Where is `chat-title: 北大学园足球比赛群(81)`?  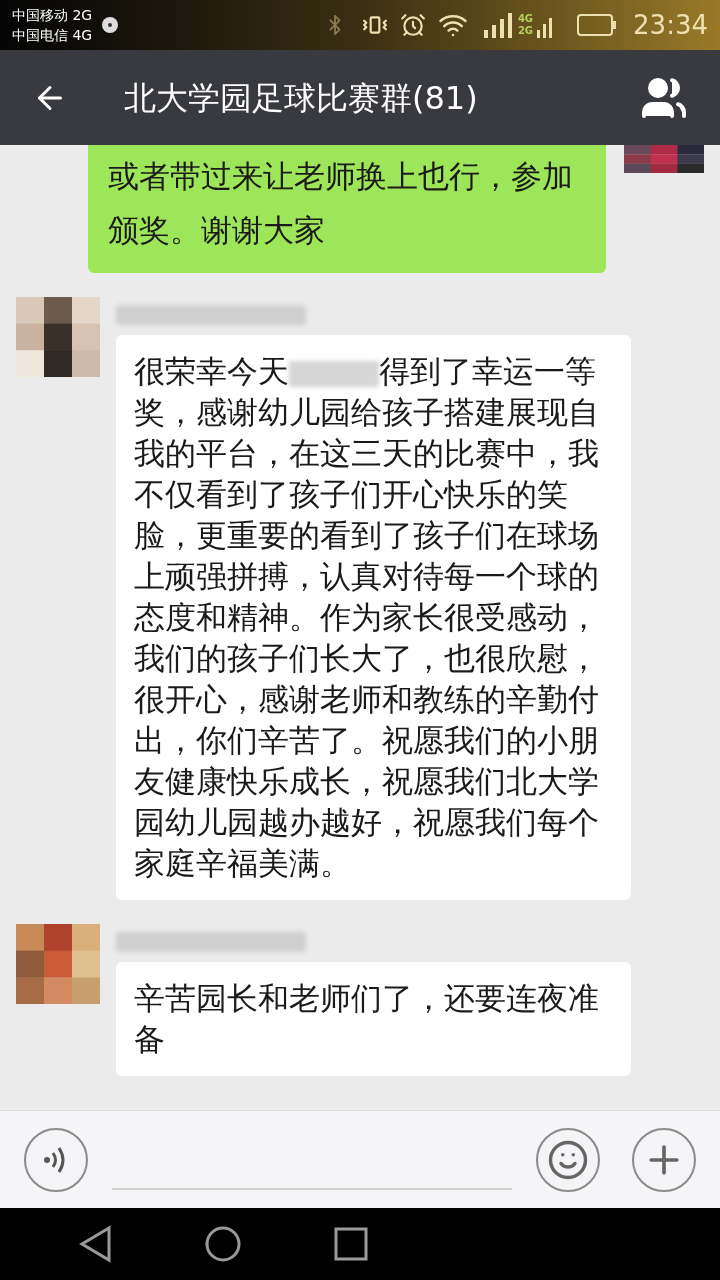
chat-title: 北大学园足球比赛群(81) is located at coordinates (301, 98).